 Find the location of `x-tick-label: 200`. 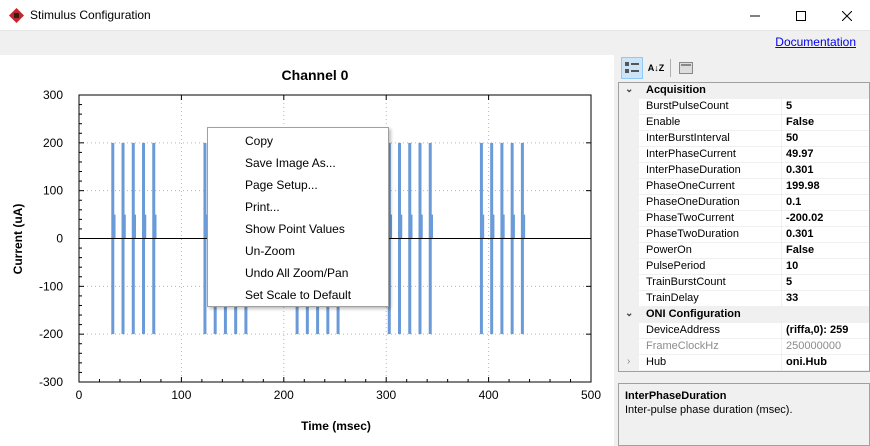

x-tick-label: 200 is located at coordinates (284, 395).